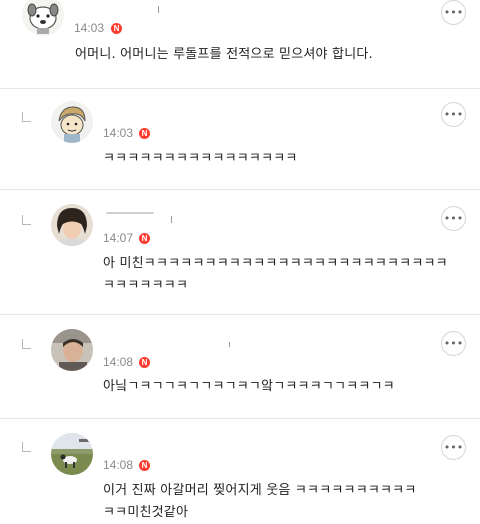 Image resolution: width=480 pixels, height=524 pixels. I want to click on comment-text: 아 미친ㅋㅋㅋㅋㅋㅋㅋㅋㅋㅋㅋㅋㅋㅋㅋㅋㅋㅋㅋㅋㅋㅋㅋㅋㅋ, so click(275, 263).